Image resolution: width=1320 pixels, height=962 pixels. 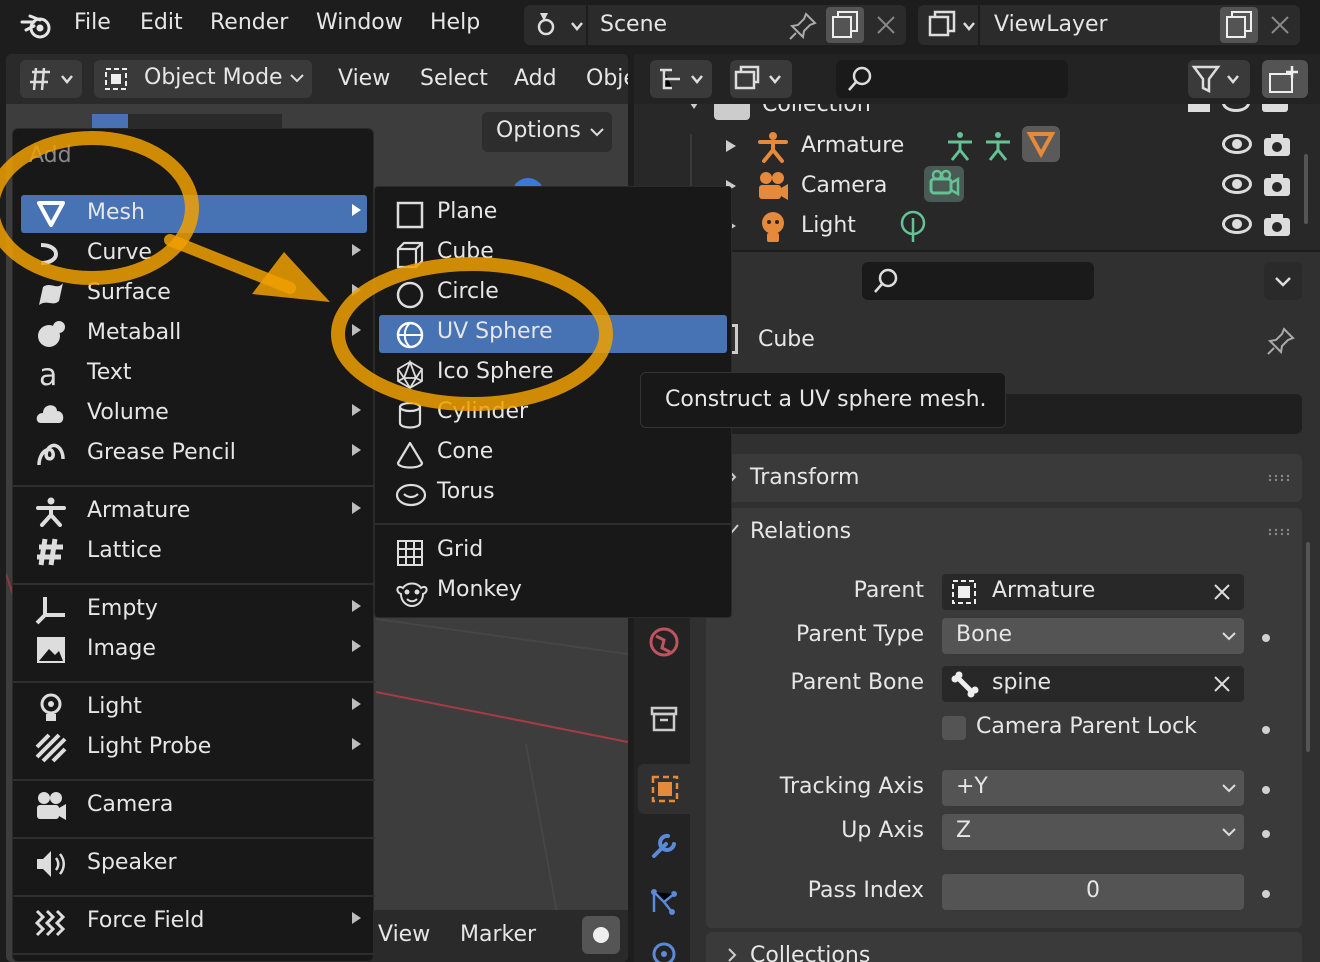 I want to click on filter-button, so click(x=1219, y=79).